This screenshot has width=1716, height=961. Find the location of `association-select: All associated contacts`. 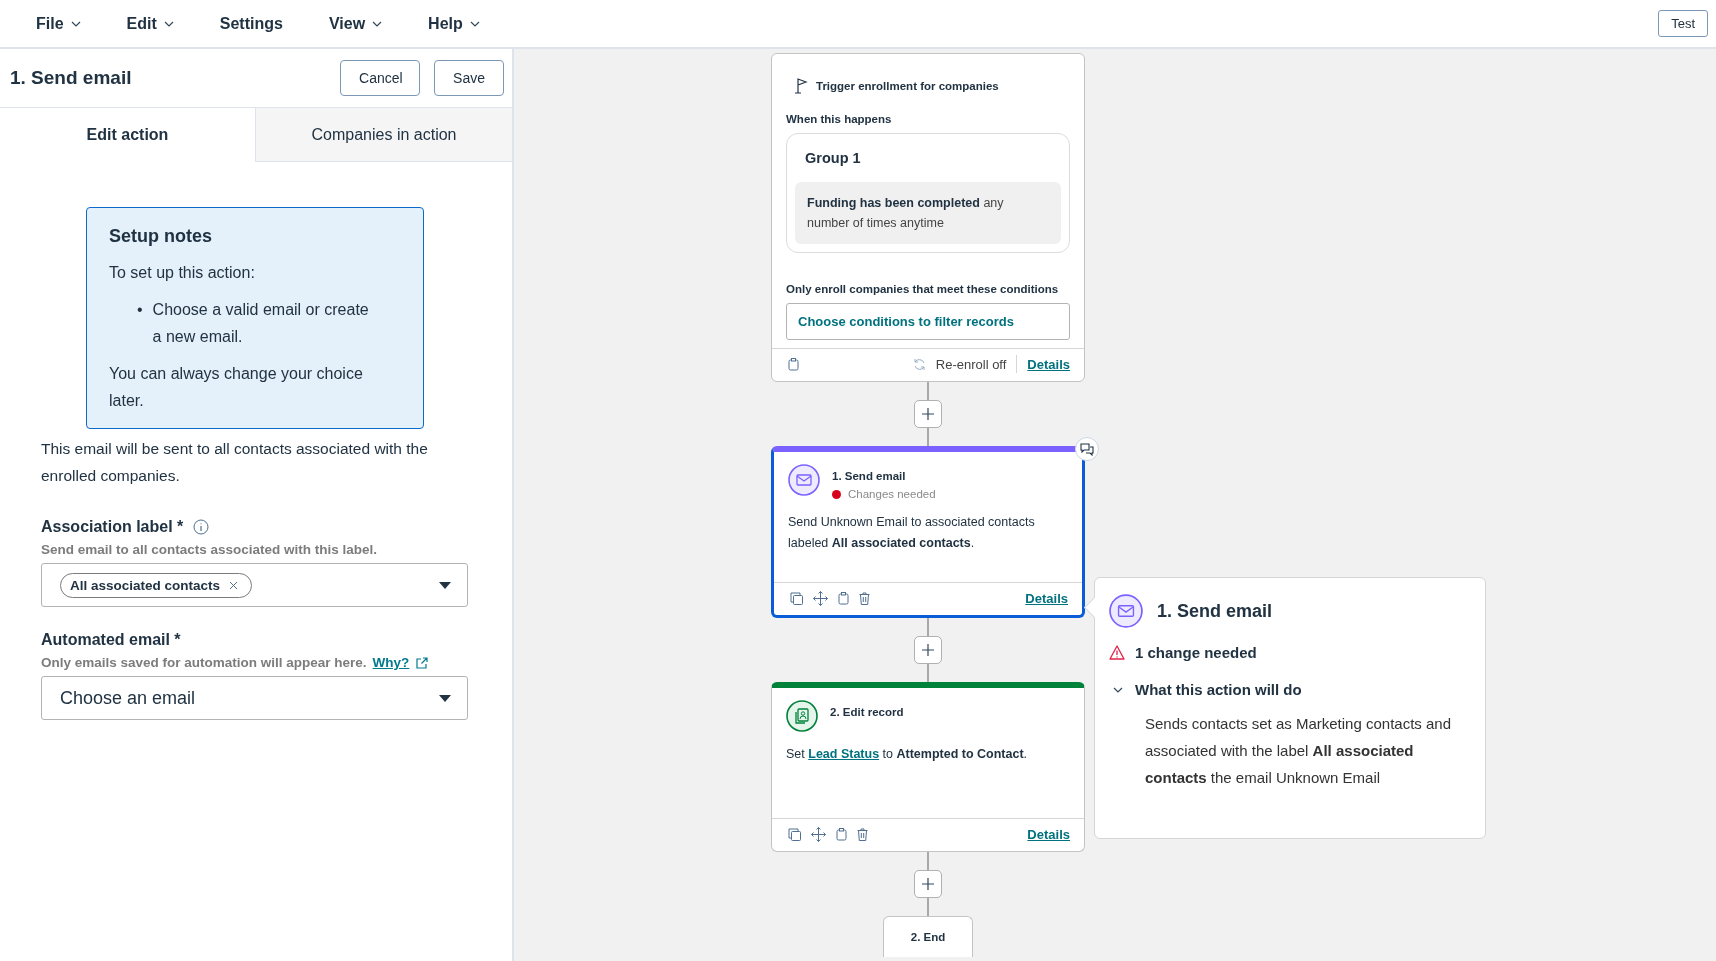

association-select: All associated contacts is located at coordinates (254, 585).